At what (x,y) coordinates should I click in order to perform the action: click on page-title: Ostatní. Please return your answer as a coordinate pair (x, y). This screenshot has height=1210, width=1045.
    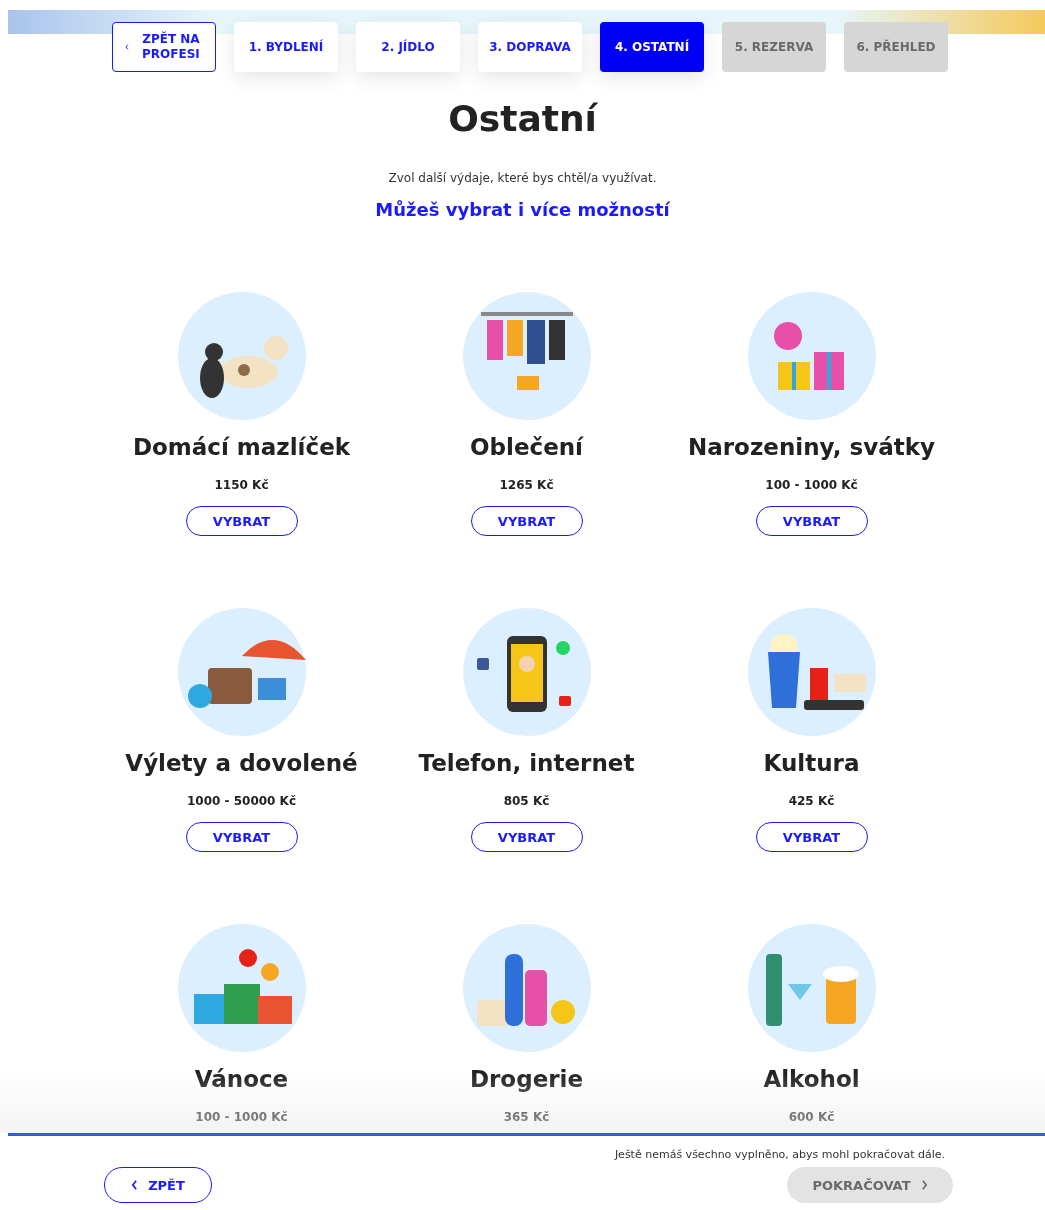
    Looking at the image, I should click on (523, 118).